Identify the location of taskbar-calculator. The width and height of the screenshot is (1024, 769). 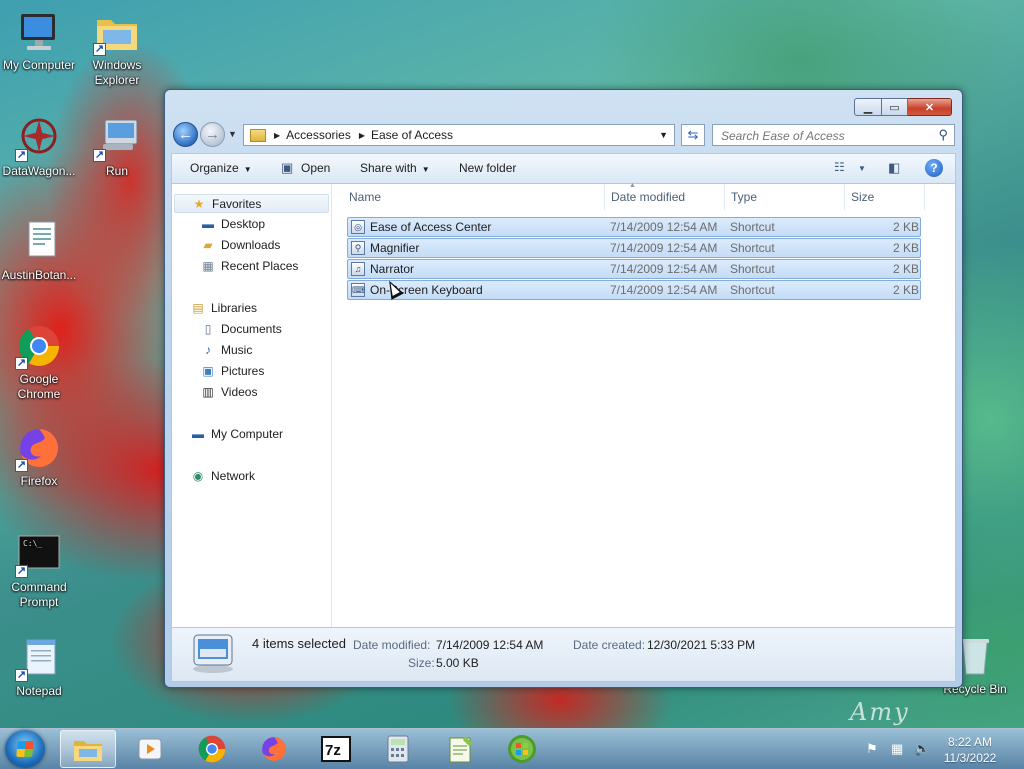
(398, 749).